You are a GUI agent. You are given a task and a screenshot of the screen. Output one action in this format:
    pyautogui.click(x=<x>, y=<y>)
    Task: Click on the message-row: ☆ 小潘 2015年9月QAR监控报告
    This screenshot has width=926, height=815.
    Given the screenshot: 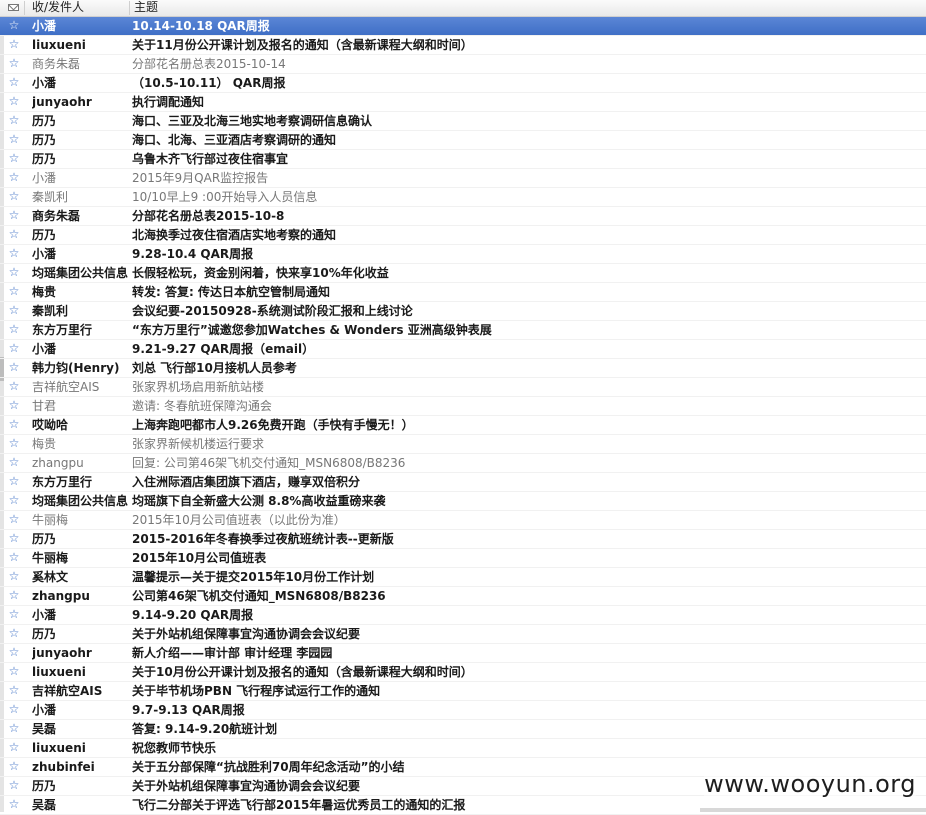 What is the action you would take?
    pyautogui.click(x=463, y=178)
    